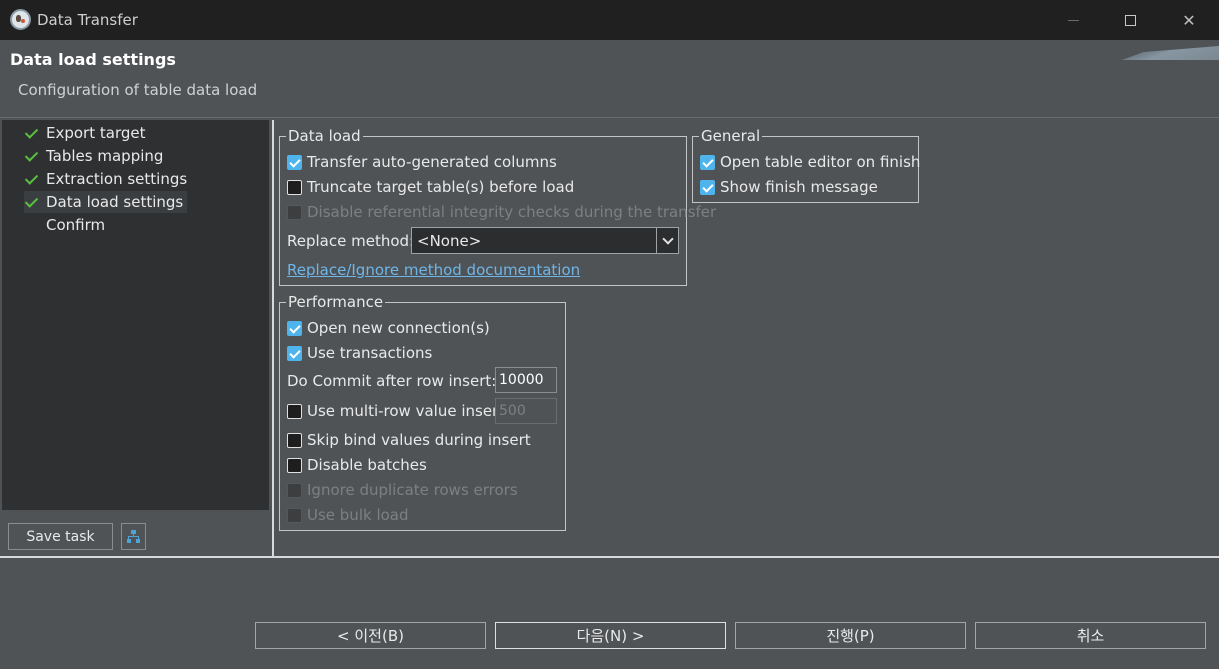 The image size is (1219, 669). I want to click on hierarchy-icon, so click(133, 536).